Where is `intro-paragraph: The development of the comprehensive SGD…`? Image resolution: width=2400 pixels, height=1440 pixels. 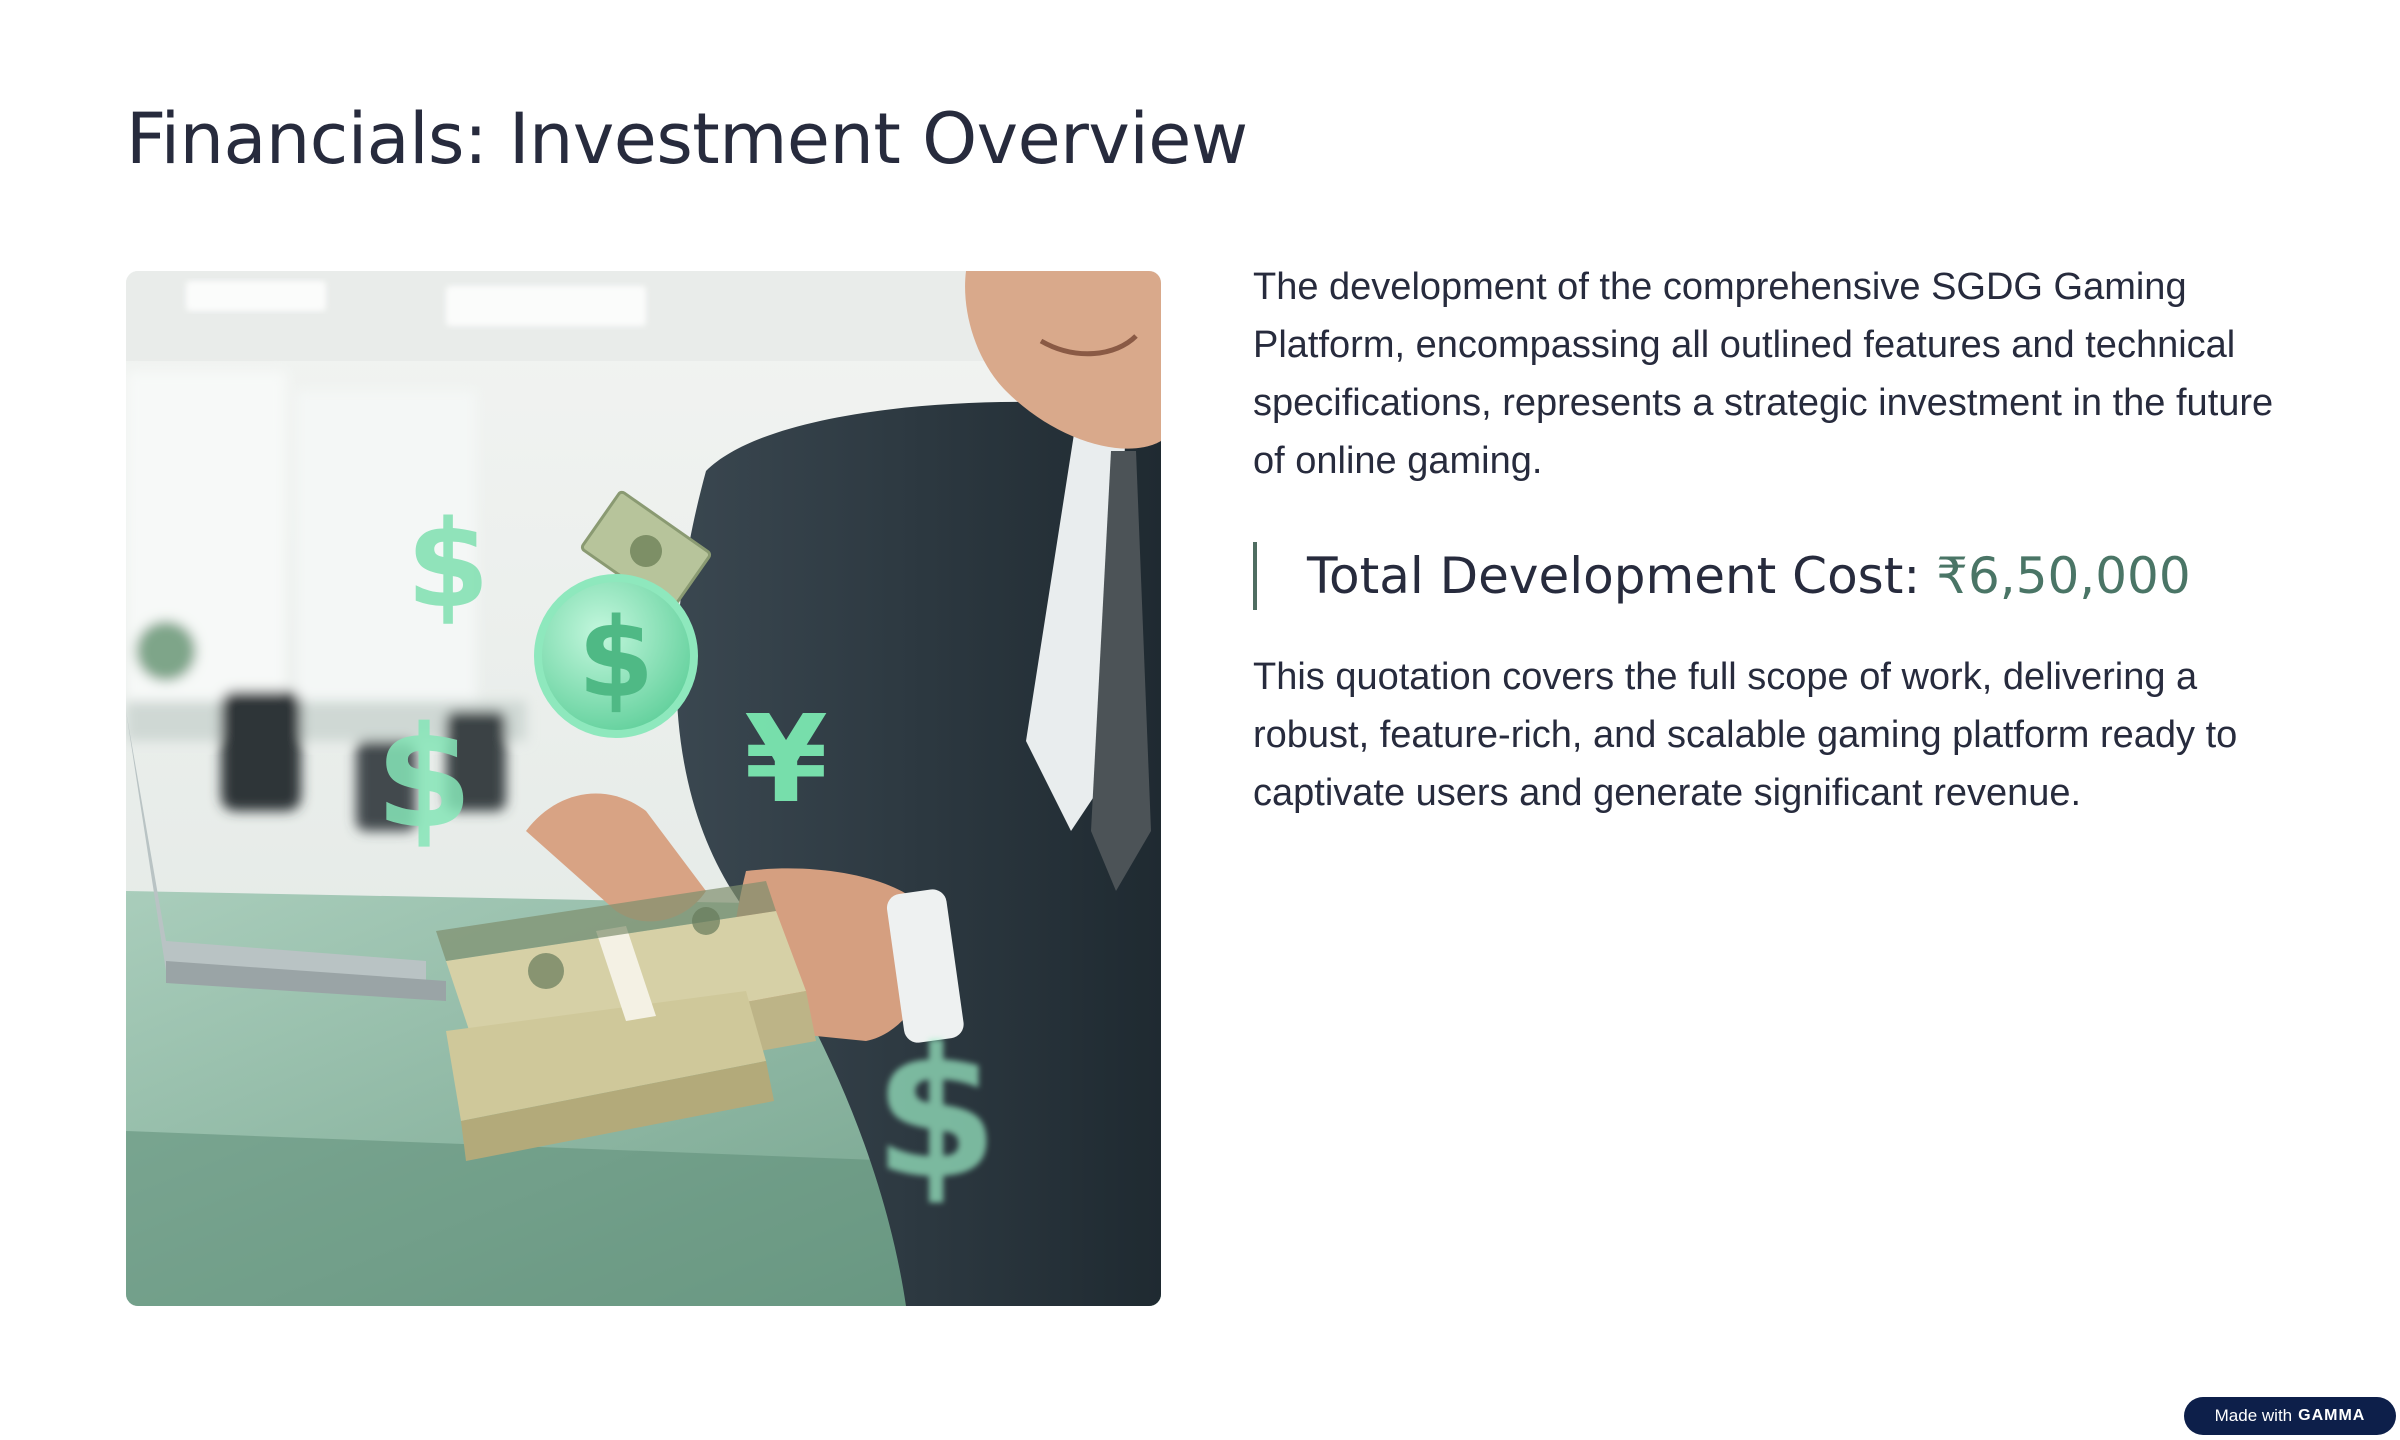
intro-paragraph: The development of the comprehensive SGD… is located at coordinates (1763, 374).